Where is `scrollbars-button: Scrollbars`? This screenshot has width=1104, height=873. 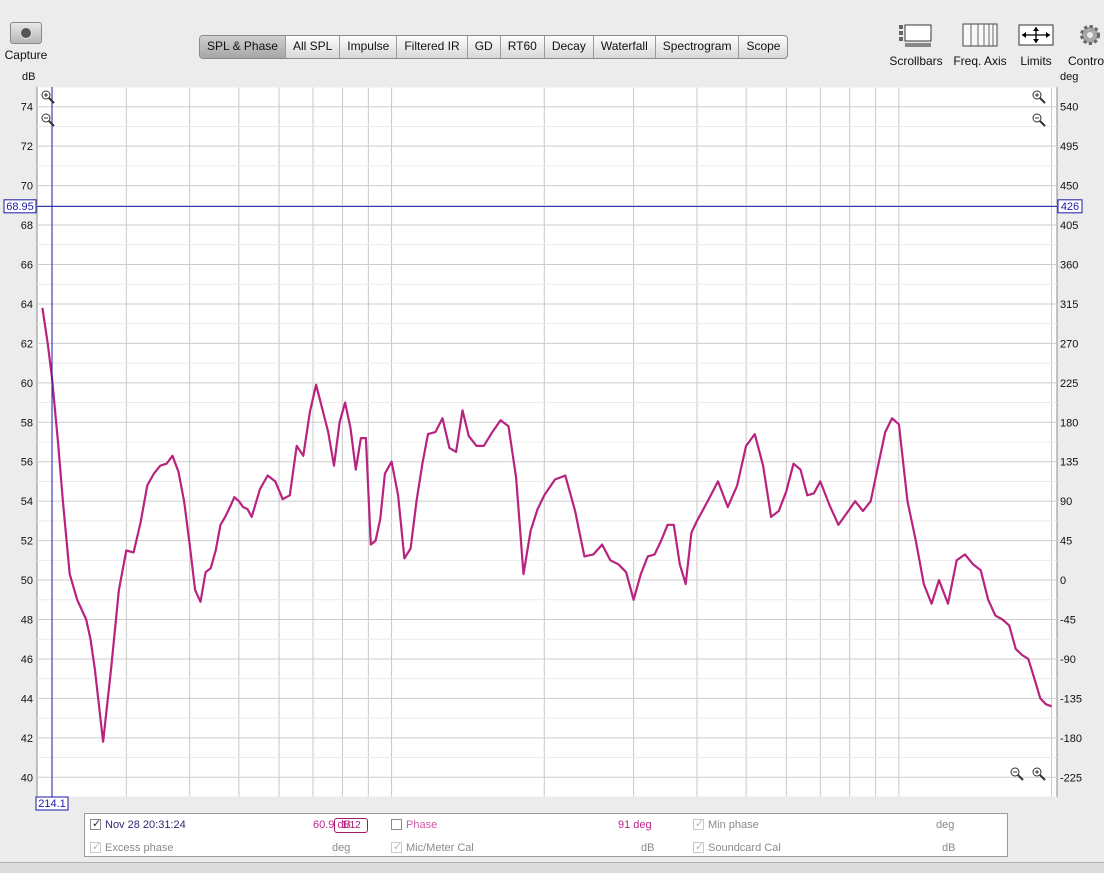
scrollbars-button: Scrollbars is located at coordinates (916, 45).